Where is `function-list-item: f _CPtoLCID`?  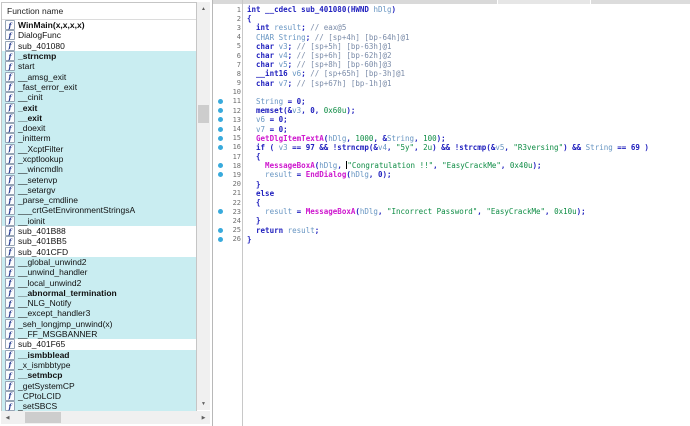
function-list-item: f _CPtoLCID is located at coordinates (99, 395).